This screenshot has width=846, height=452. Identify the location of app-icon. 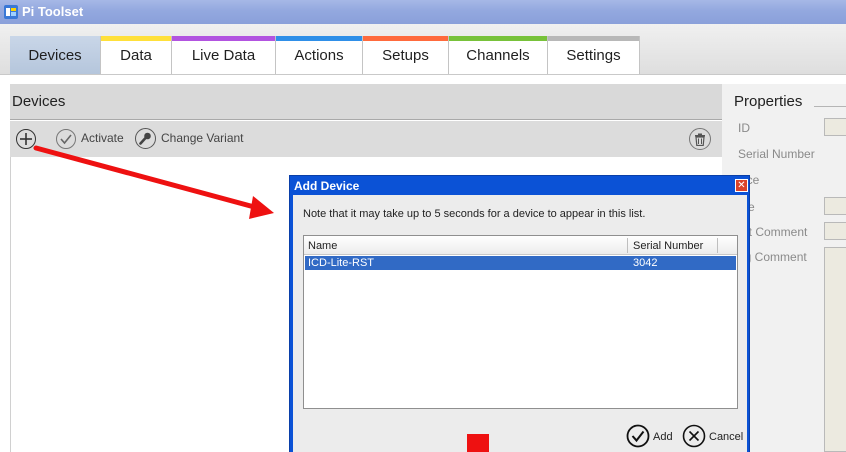
(11, 12).